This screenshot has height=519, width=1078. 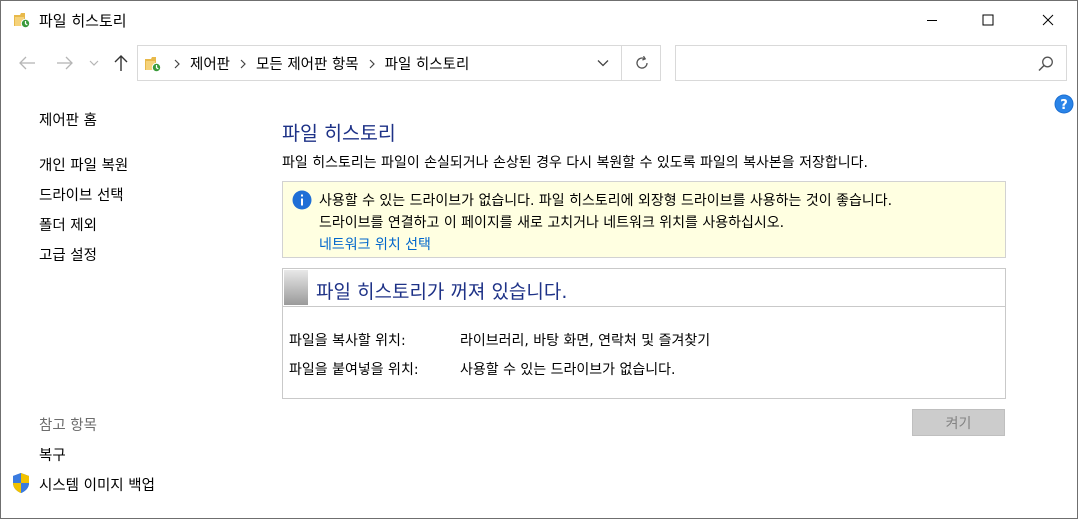 I want to click on copy-to-value: 사용할 수 있는 드라이브가 없습니다., so click(x=568, y=370).